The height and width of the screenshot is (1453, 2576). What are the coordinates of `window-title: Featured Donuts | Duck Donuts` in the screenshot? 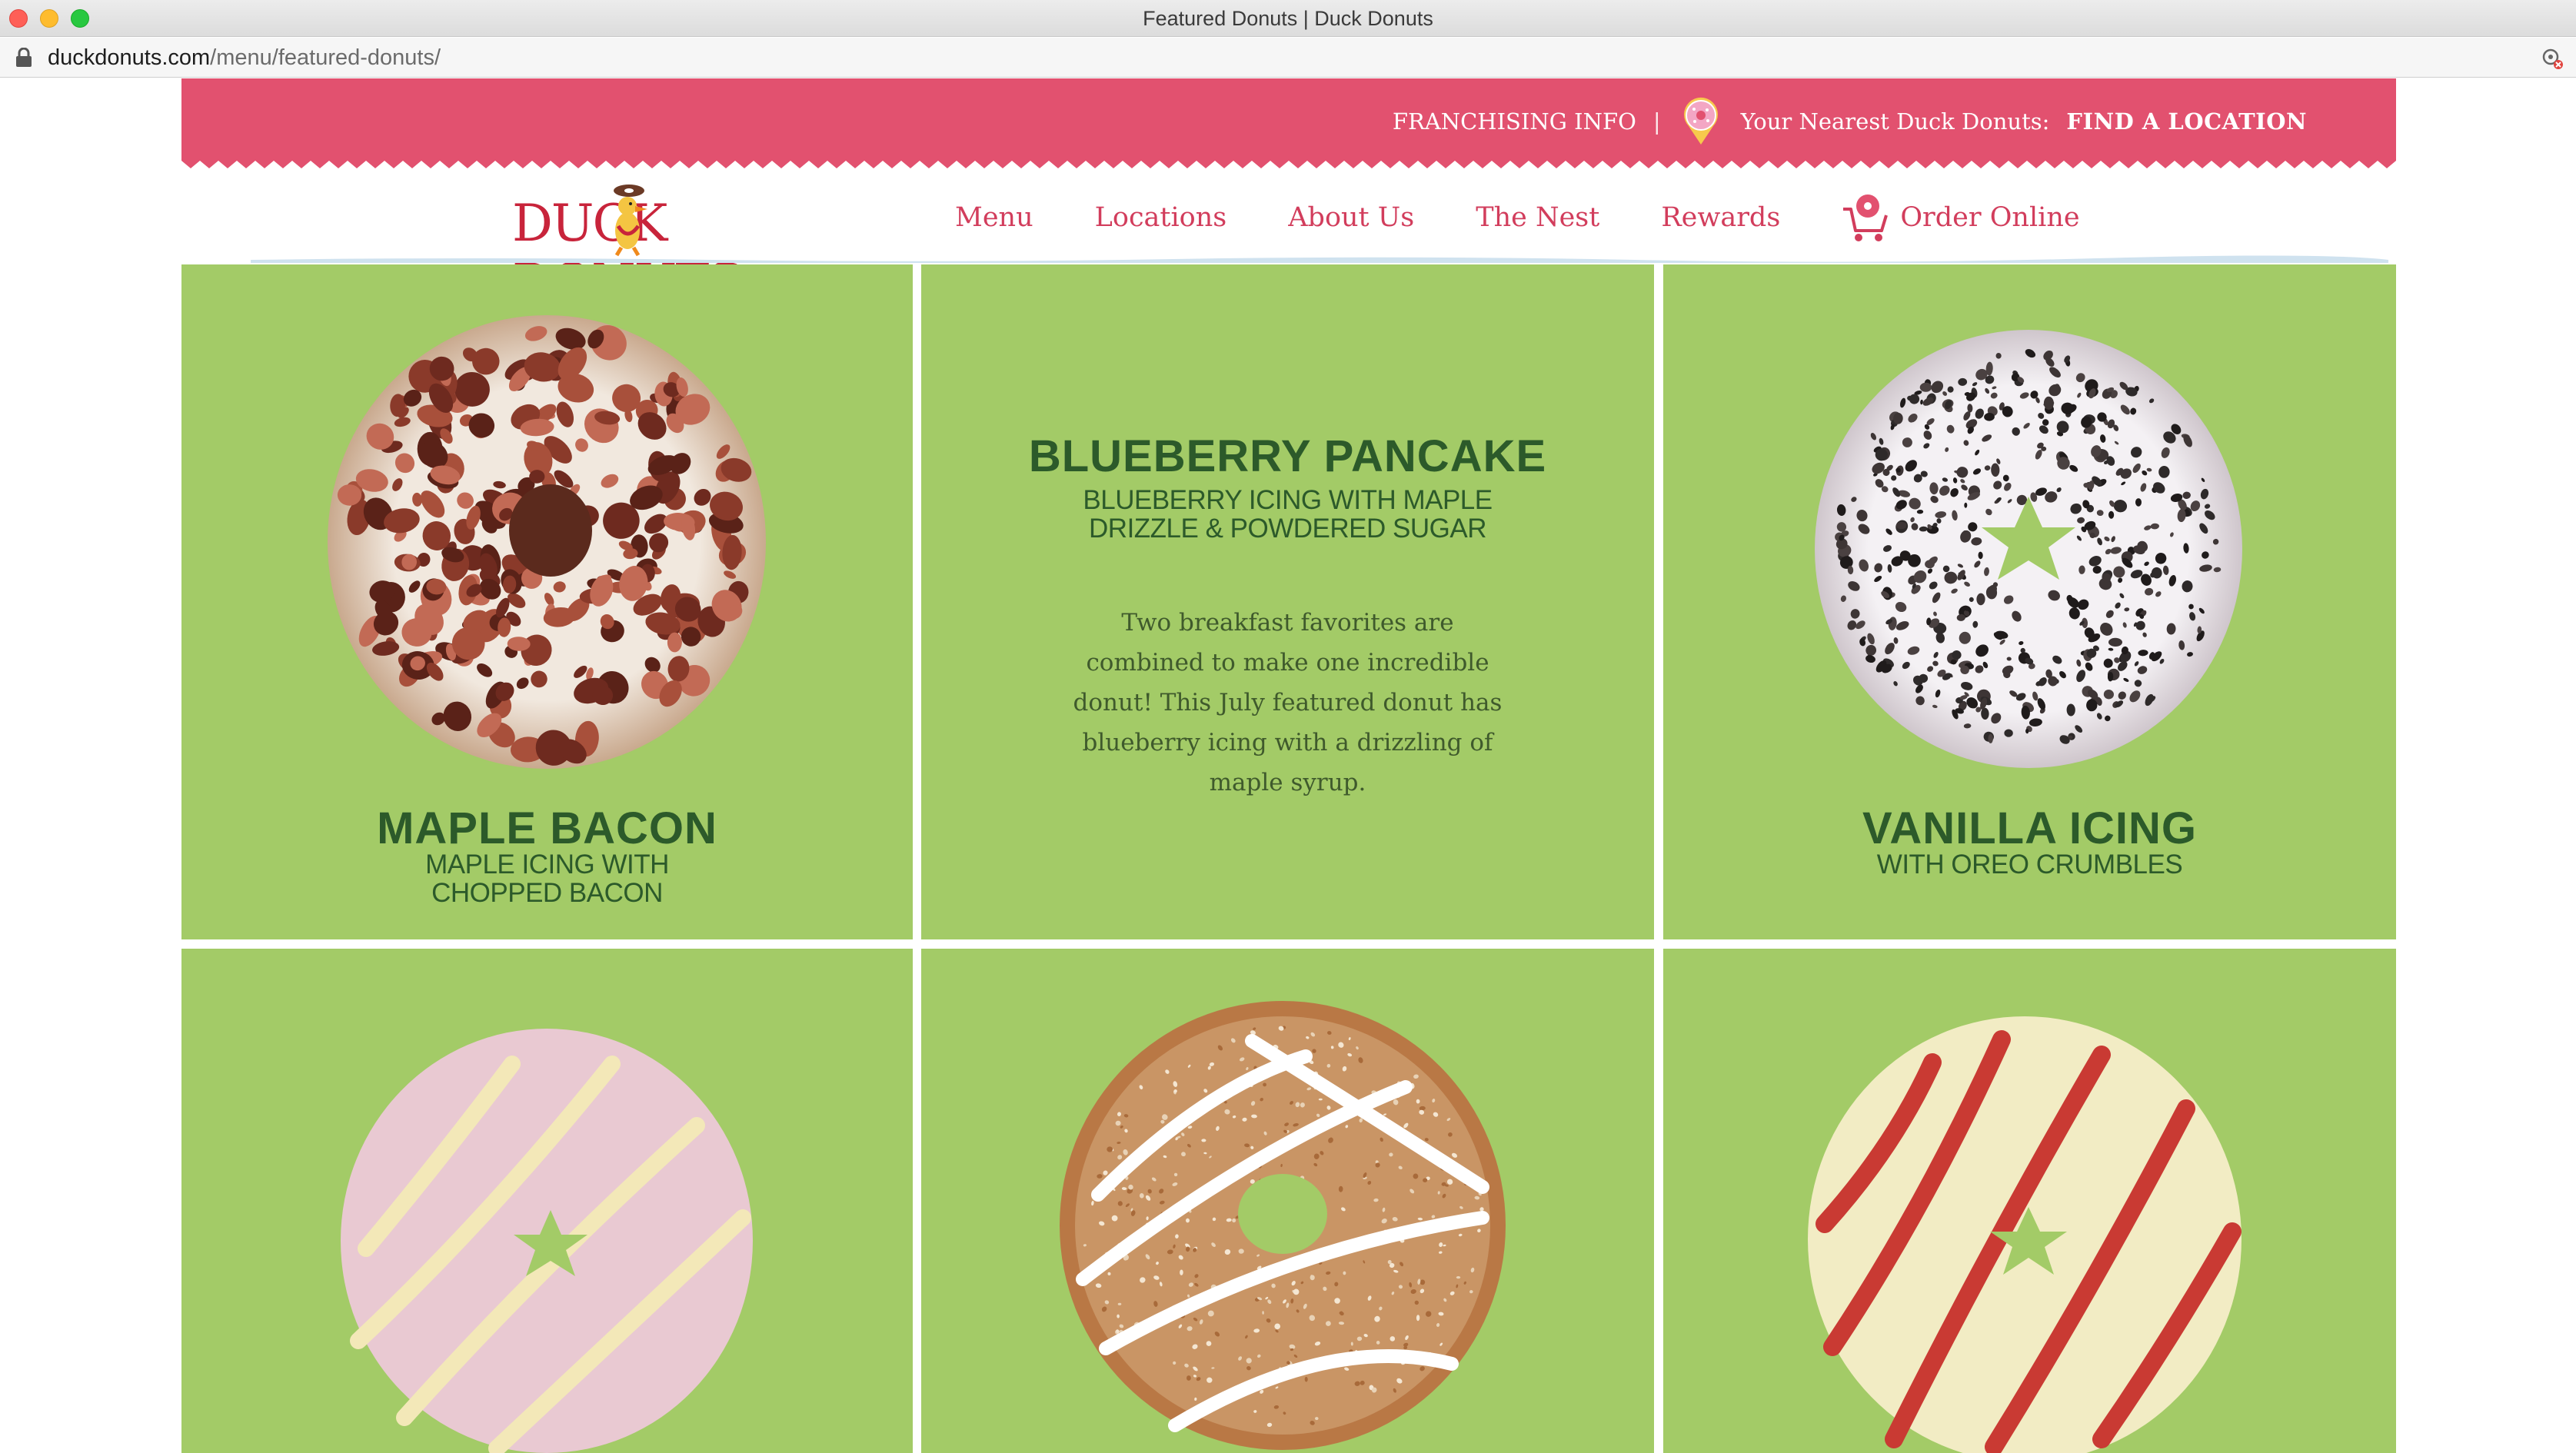 It's located at (1288, 18).